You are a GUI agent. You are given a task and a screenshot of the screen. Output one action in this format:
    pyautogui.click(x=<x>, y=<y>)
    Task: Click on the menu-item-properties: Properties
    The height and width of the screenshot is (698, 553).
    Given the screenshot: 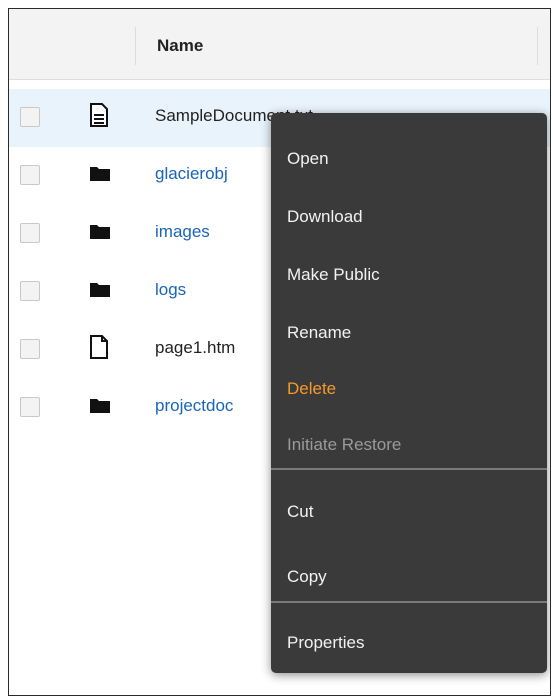 What is the action you would take?
    pyautogui.click(x=325, y=643)
    